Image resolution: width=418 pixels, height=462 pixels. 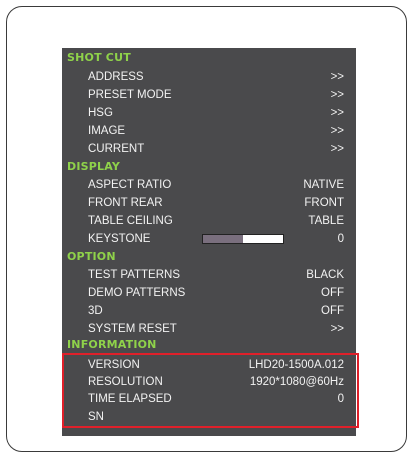 I want to click on menu-item-label: FRONT REAR, so click(x=125, y=203).